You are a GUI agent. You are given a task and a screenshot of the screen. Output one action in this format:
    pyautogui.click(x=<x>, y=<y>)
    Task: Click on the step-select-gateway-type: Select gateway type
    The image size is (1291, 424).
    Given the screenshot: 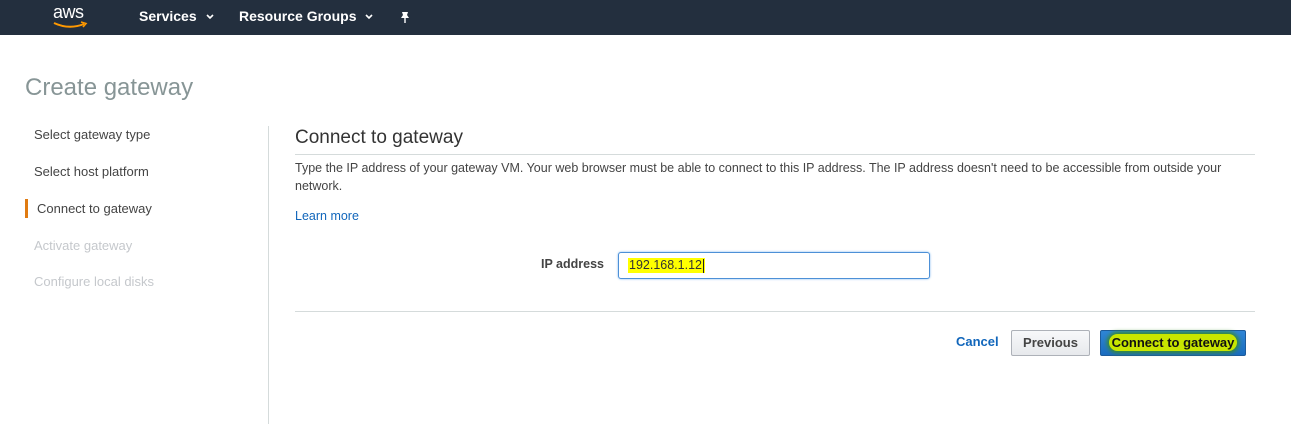 What is the action you would take?
    pyautogui.click(x=92, y=134)
    